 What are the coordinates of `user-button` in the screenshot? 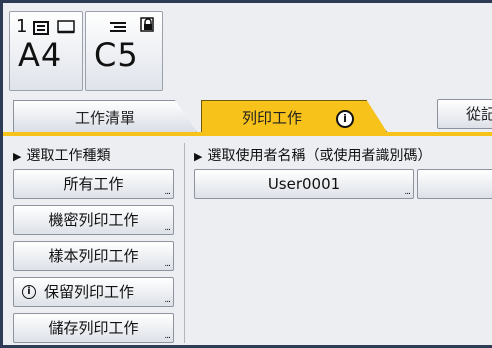 It's located at (454, 184).